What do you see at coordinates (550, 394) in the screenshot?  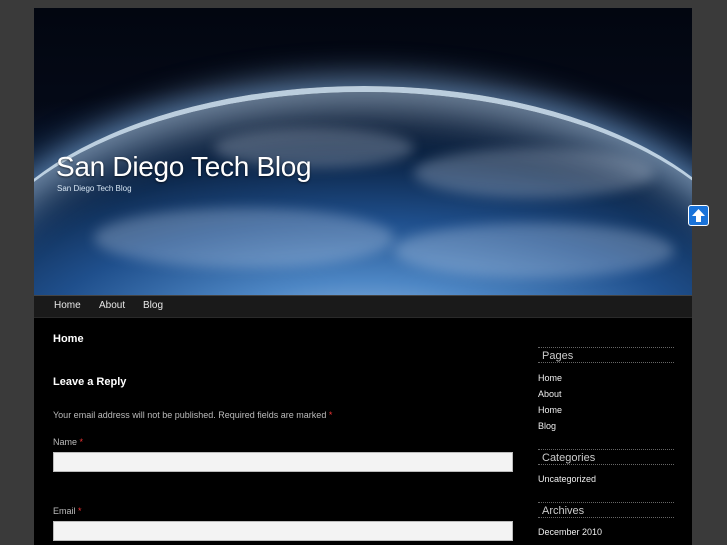 I see `sidebar-item-about: About` at bounding box center [550, 394].